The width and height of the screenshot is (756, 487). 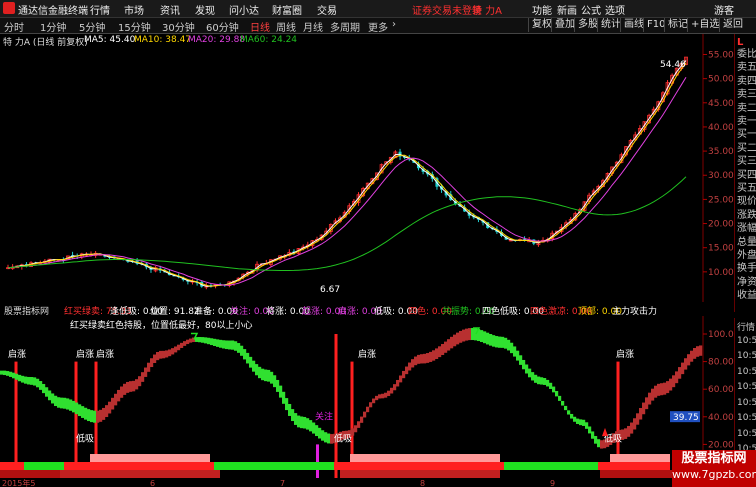 I want to click on price-tick-label: 15.00, so click(x=721, y=249).